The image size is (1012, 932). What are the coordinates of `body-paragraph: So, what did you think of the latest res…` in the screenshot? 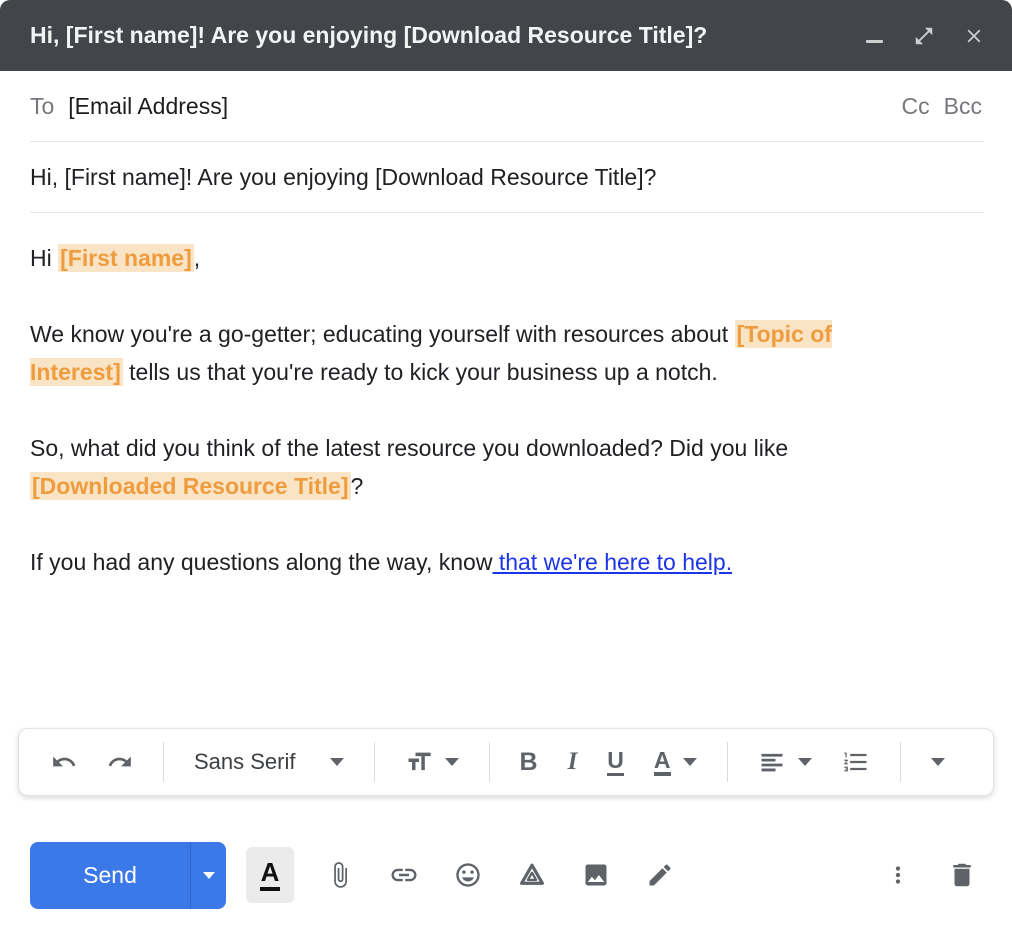 It's located at (475, 467).